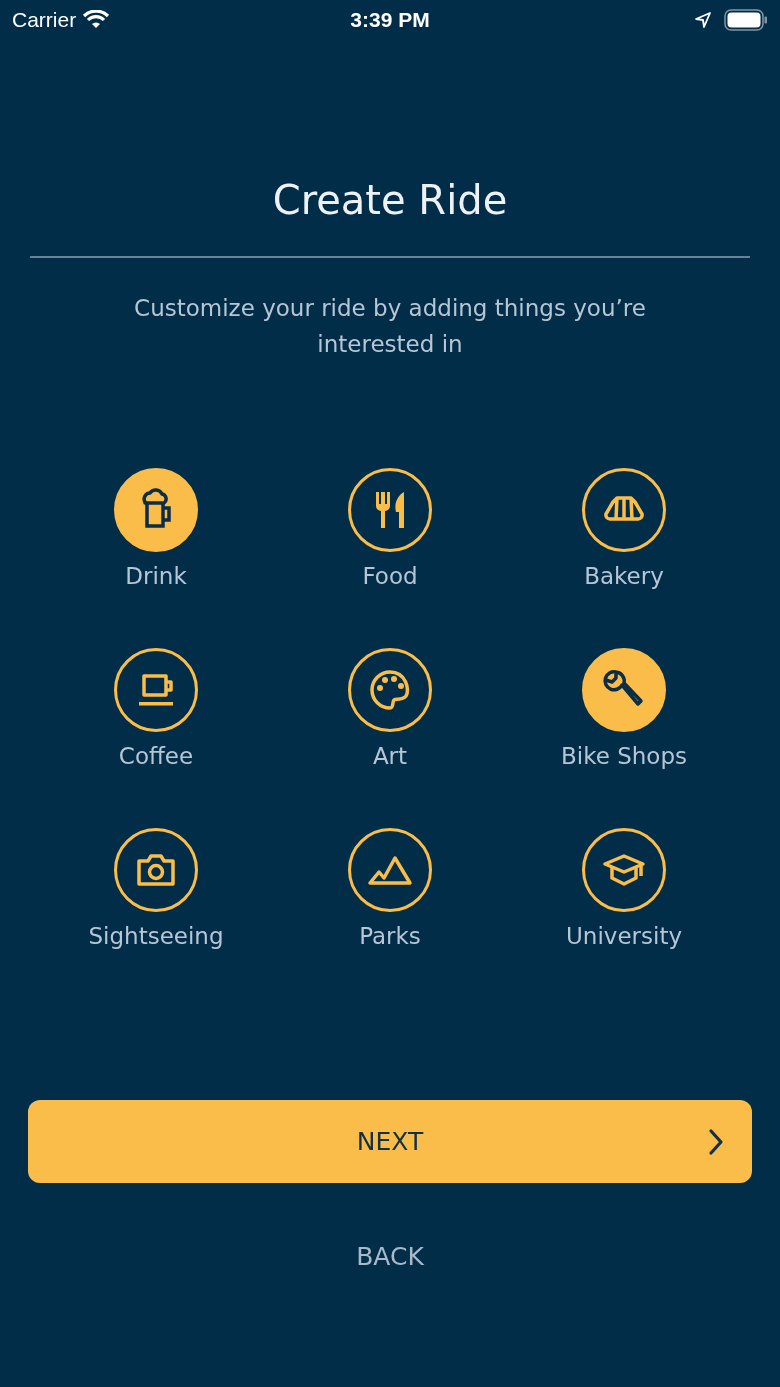 The image size is (780, 1387). Describe the element at coordinates (390, 20) in the screenshot. I see `clock-time: 3:39 PM` at that location.